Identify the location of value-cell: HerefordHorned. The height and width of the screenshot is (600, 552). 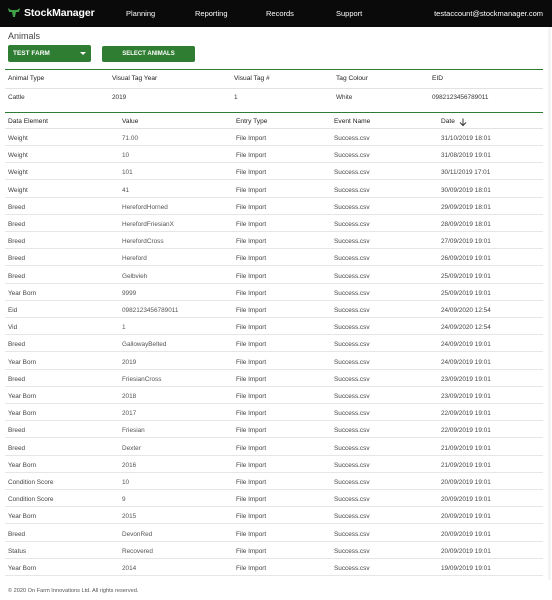
(145, 207).